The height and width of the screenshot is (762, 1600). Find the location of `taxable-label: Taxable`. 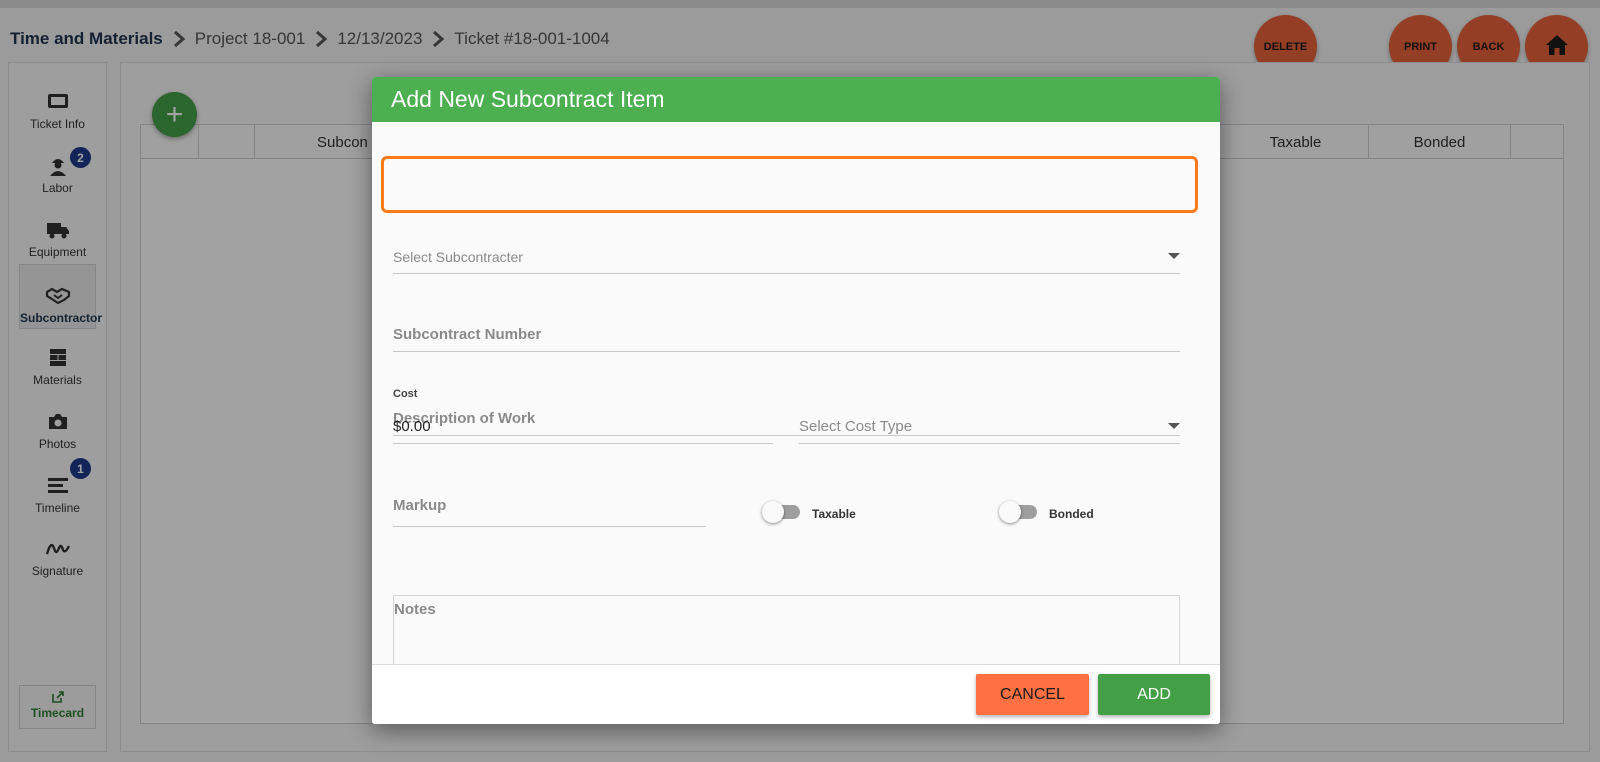

taxable-label: Taxable is located at coordinates (834, 514).